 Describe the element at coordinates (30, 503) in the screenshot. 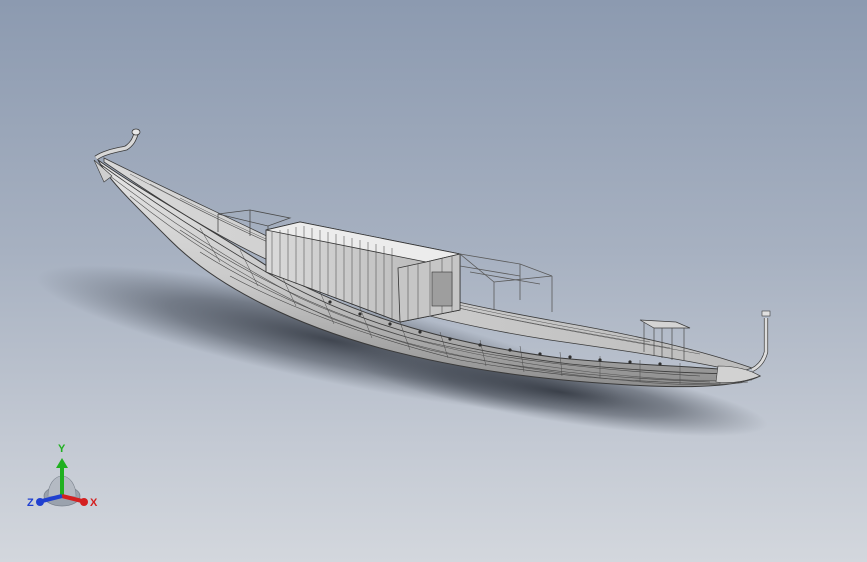

I see `z-axis-label: Z` at that location.